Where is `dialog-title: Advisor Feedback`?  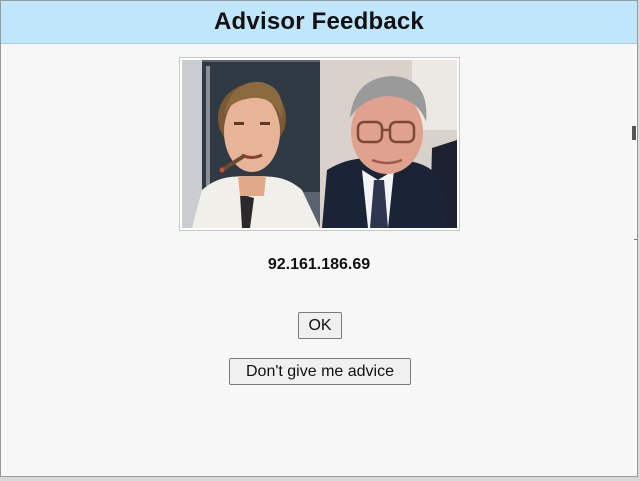 dialog-title: Advisor Feedback is located at coordinates (319, 21).